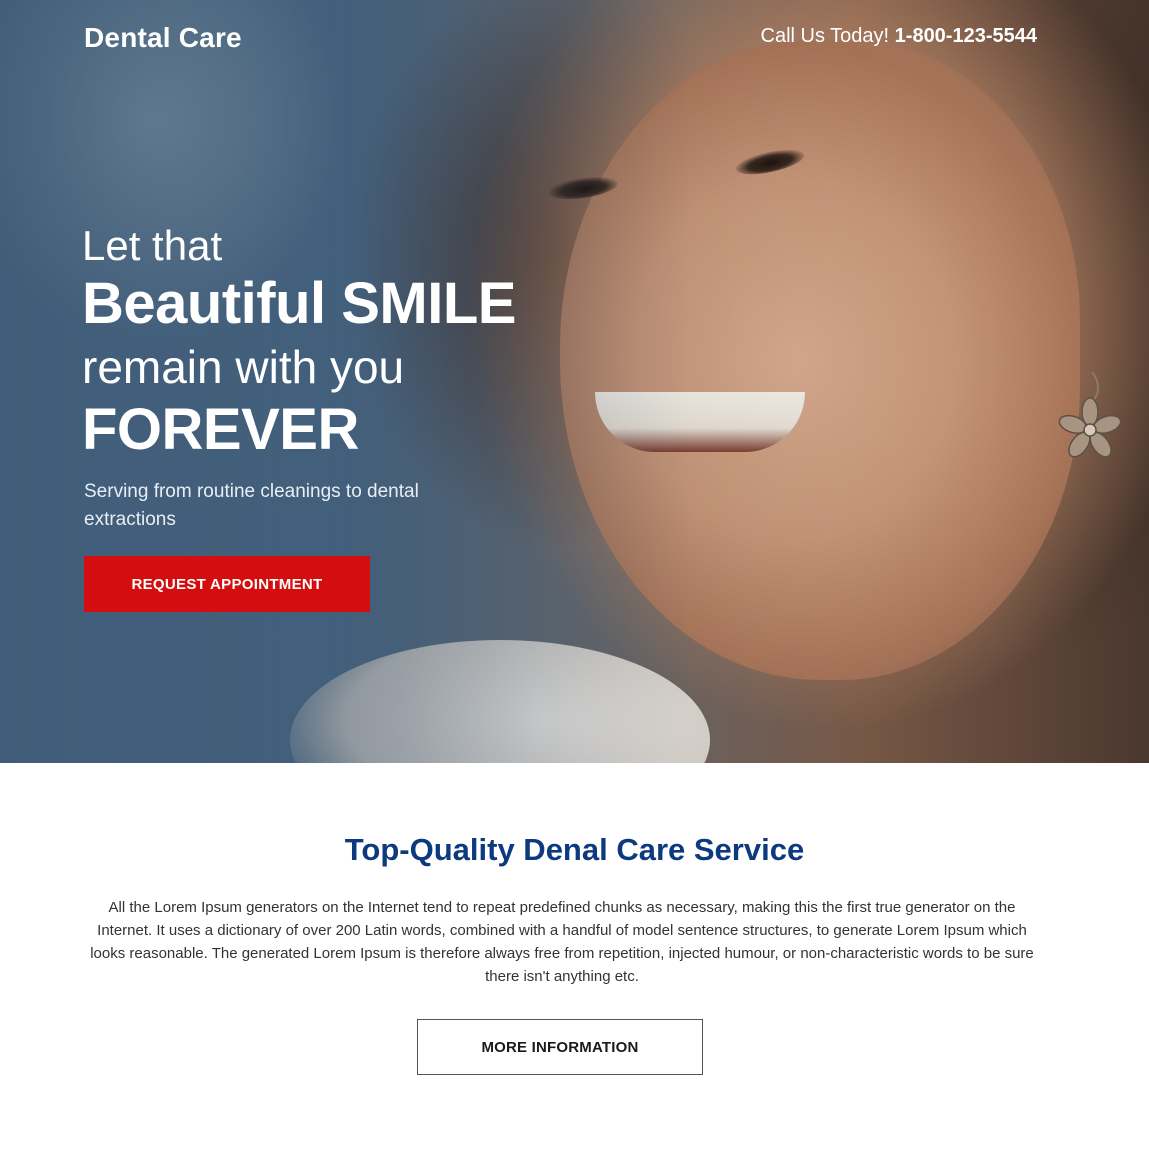 The width and height of the screenshot is (1149, 1149). Describe the element at coordinates (220, 429) in the screenshot. I see `headline-line-4: FOREVER` at that location.